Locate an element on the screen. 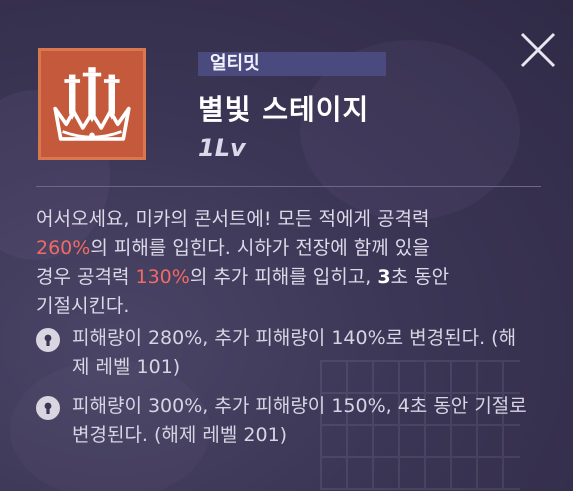 The height and width of the screenshot is (491, 573). close-icon is located at coordinates (538, 50).